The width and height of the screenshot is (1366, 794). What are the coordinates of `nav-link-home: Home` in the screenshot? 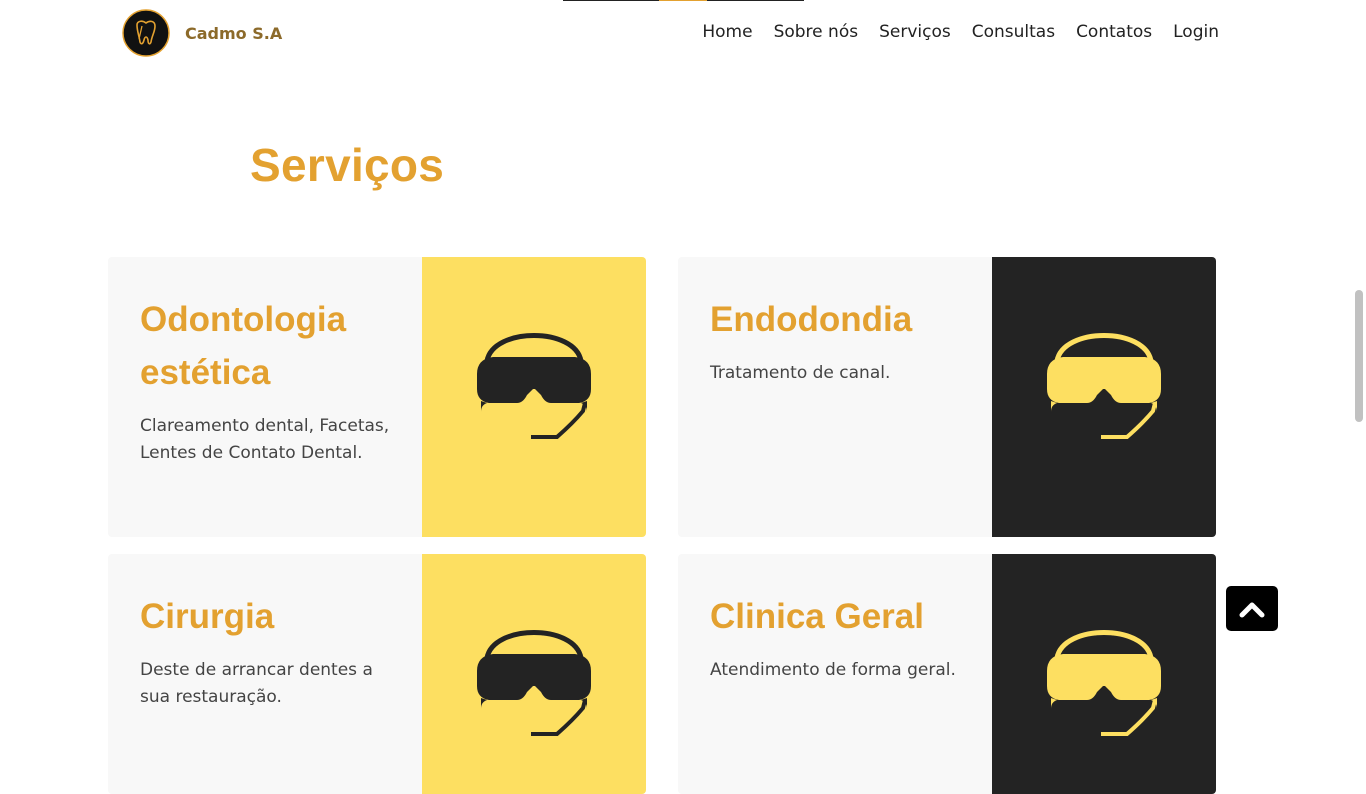 It's located at (727, 32).